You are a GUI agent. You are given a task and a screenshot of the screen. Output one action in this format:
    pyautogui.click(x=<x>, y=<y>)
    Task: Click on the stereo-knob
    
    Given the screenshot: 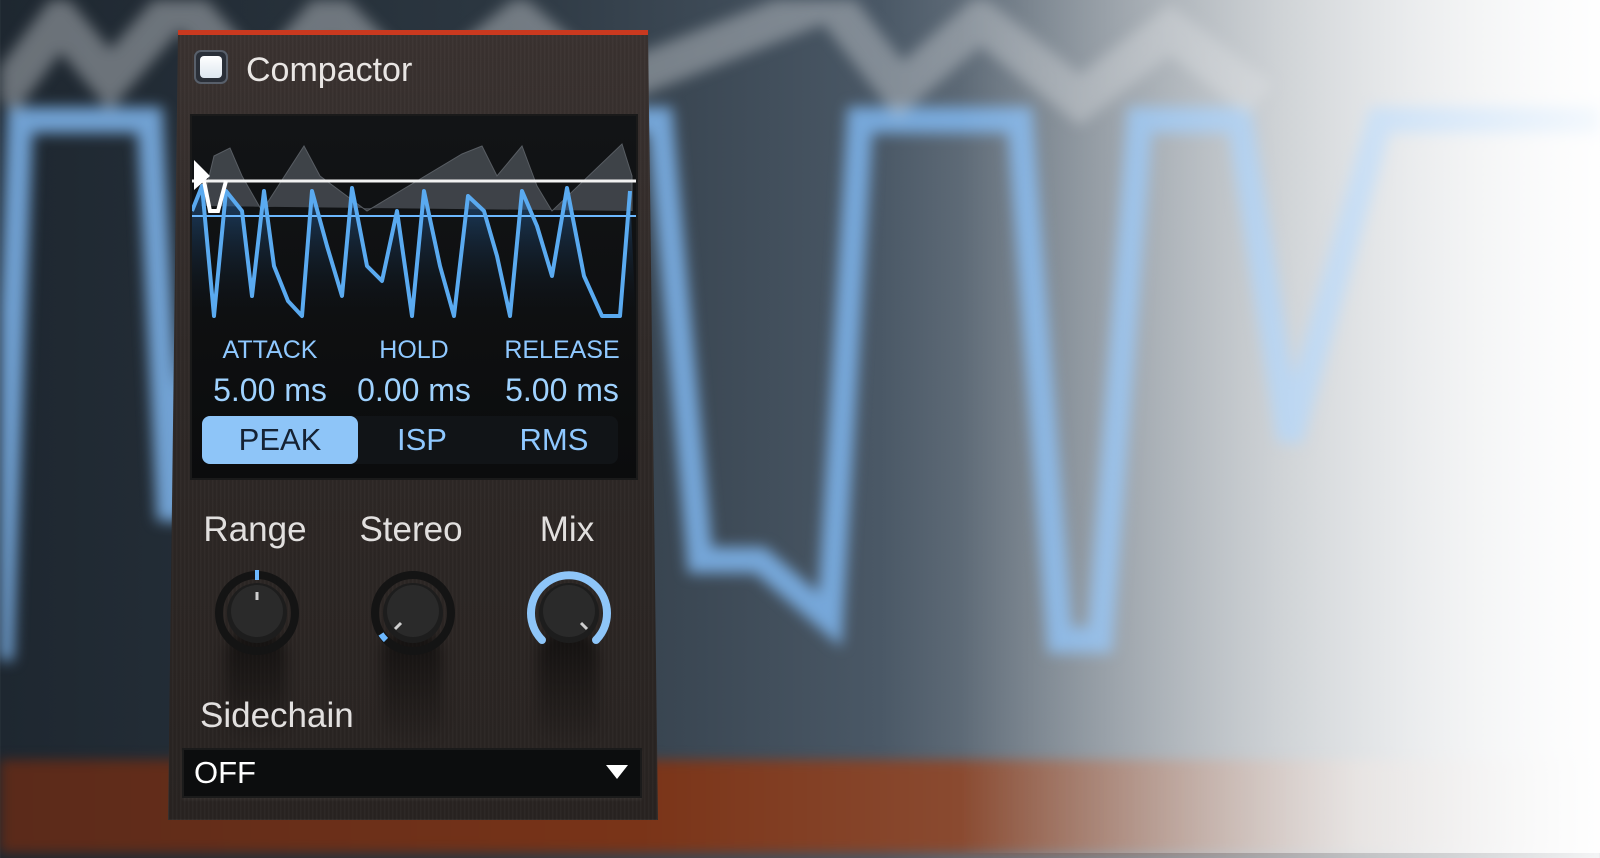 What is the action you would take?
    pyautogui.click(x=413, y=613)
    